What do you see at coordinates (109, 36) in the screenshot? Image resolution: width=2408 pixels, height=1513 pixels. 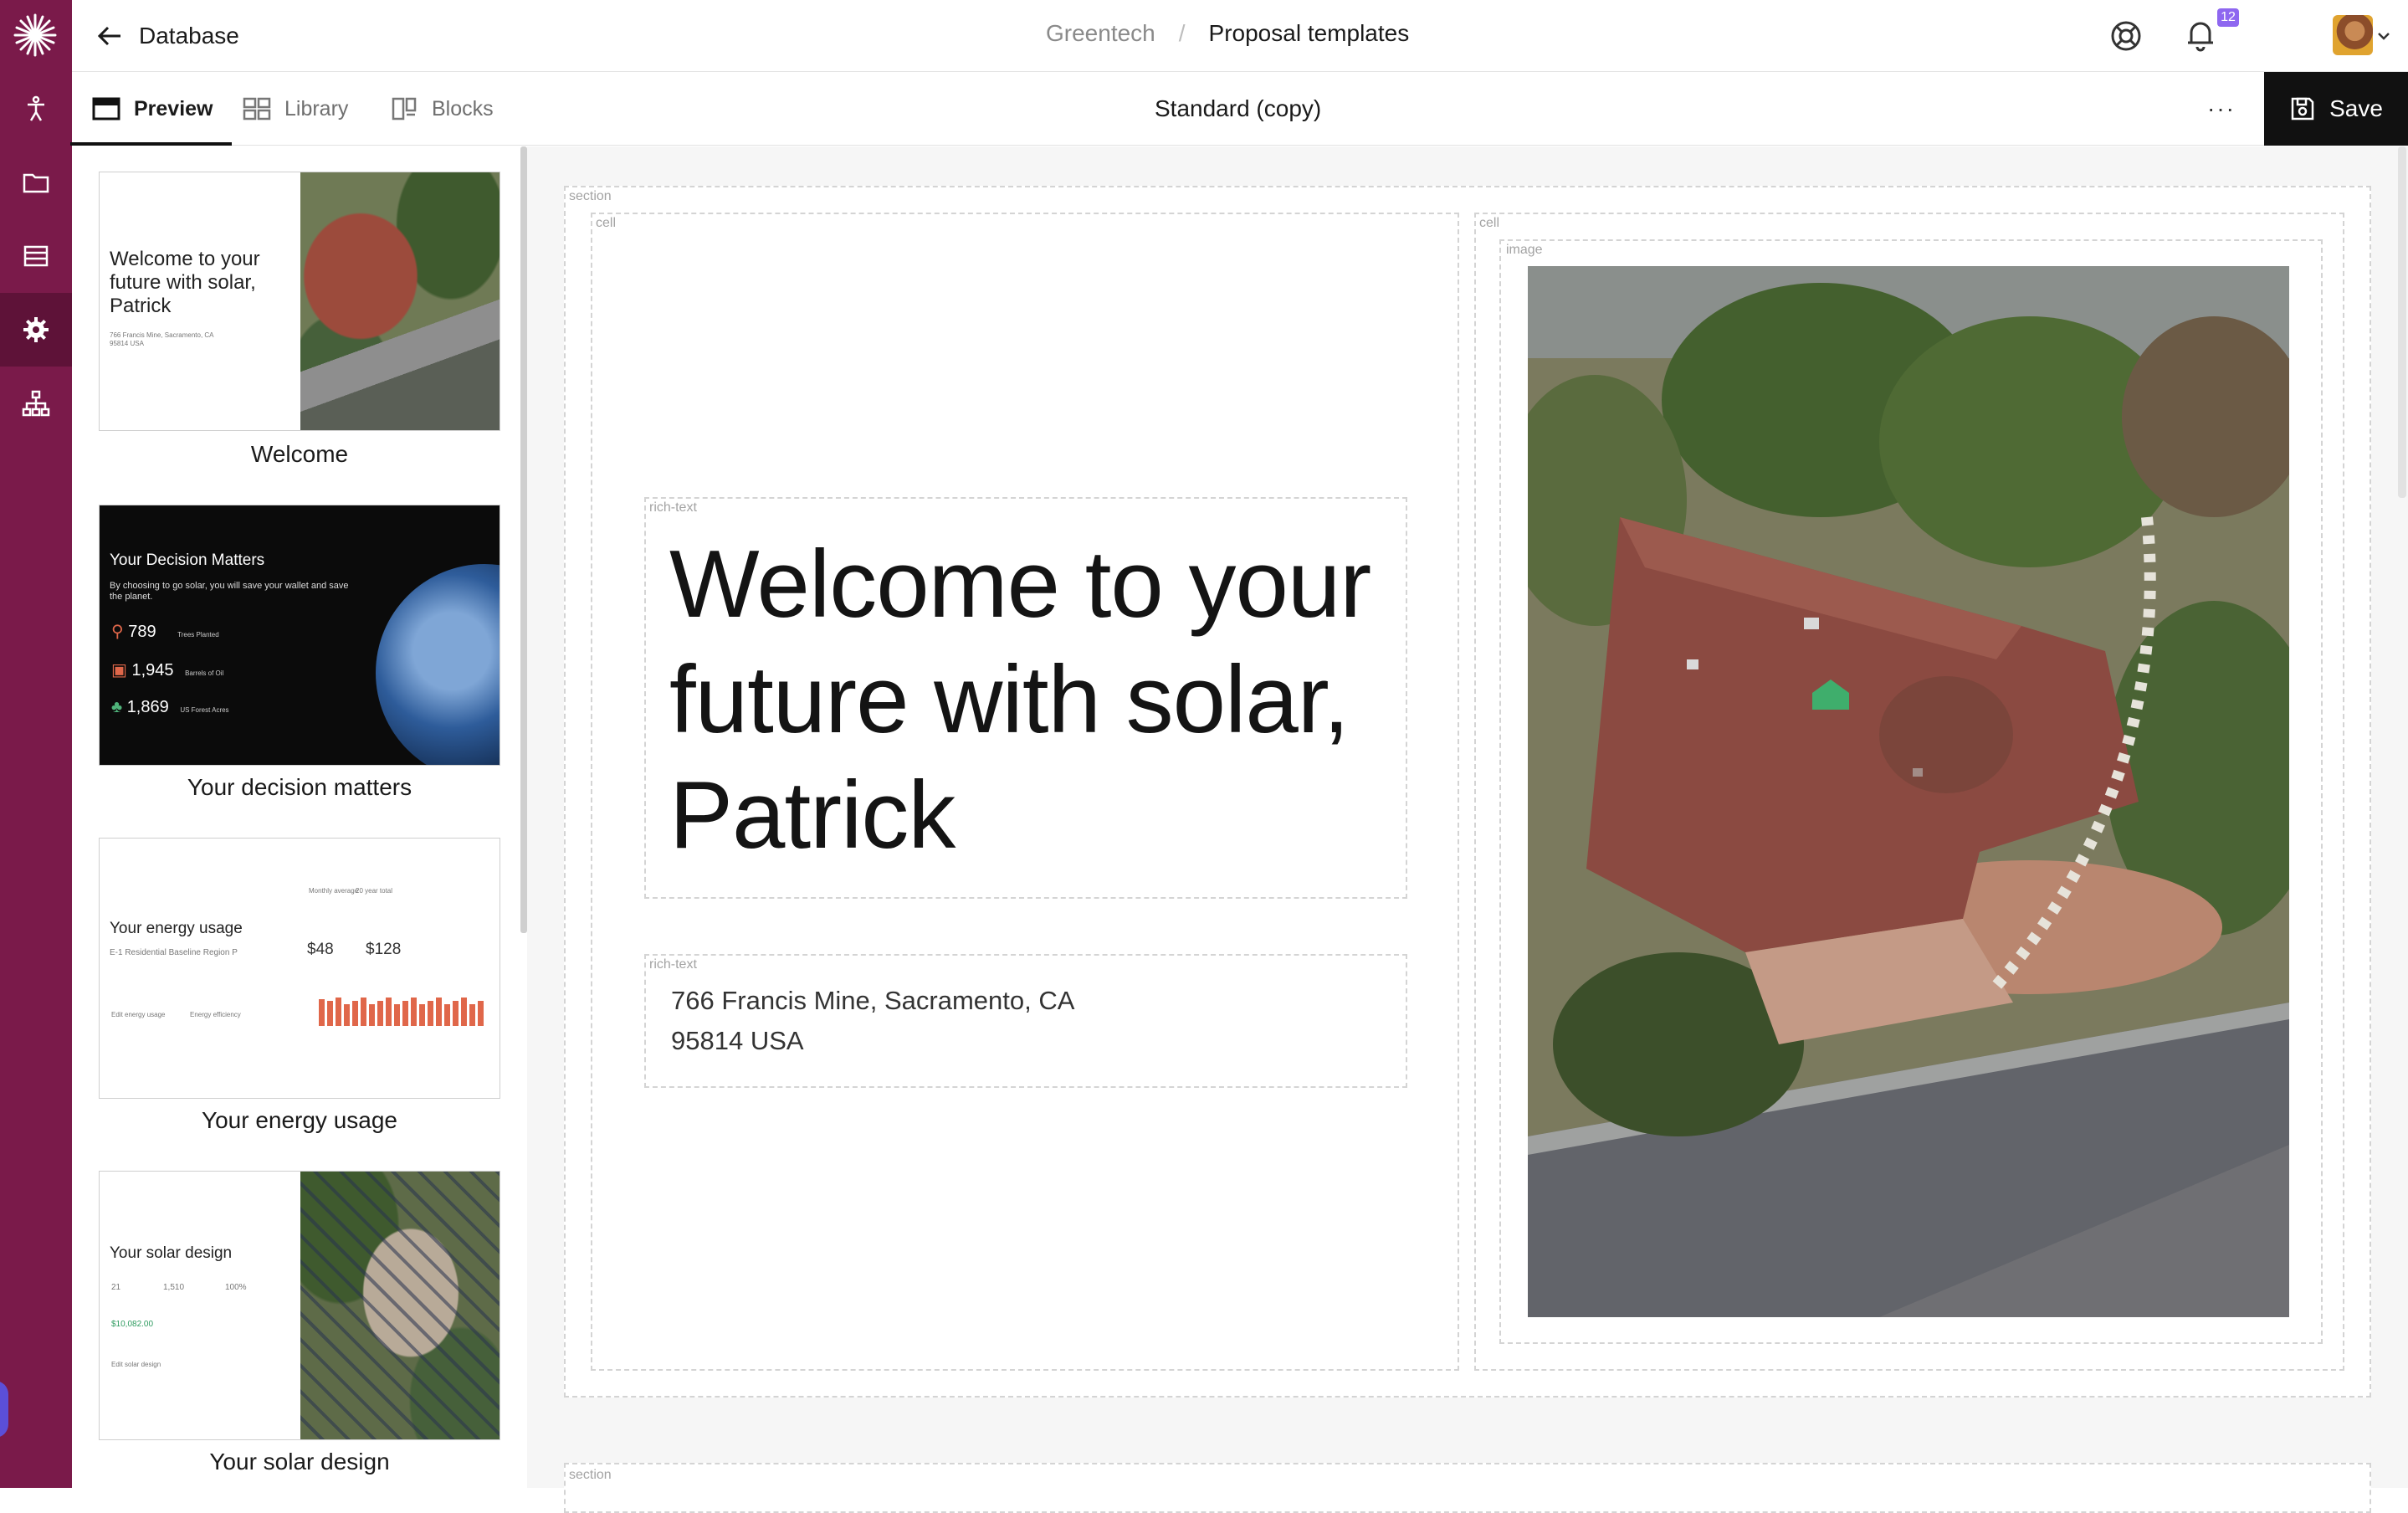 I see `arrow-left-icon` at bounding box center [109, 36].